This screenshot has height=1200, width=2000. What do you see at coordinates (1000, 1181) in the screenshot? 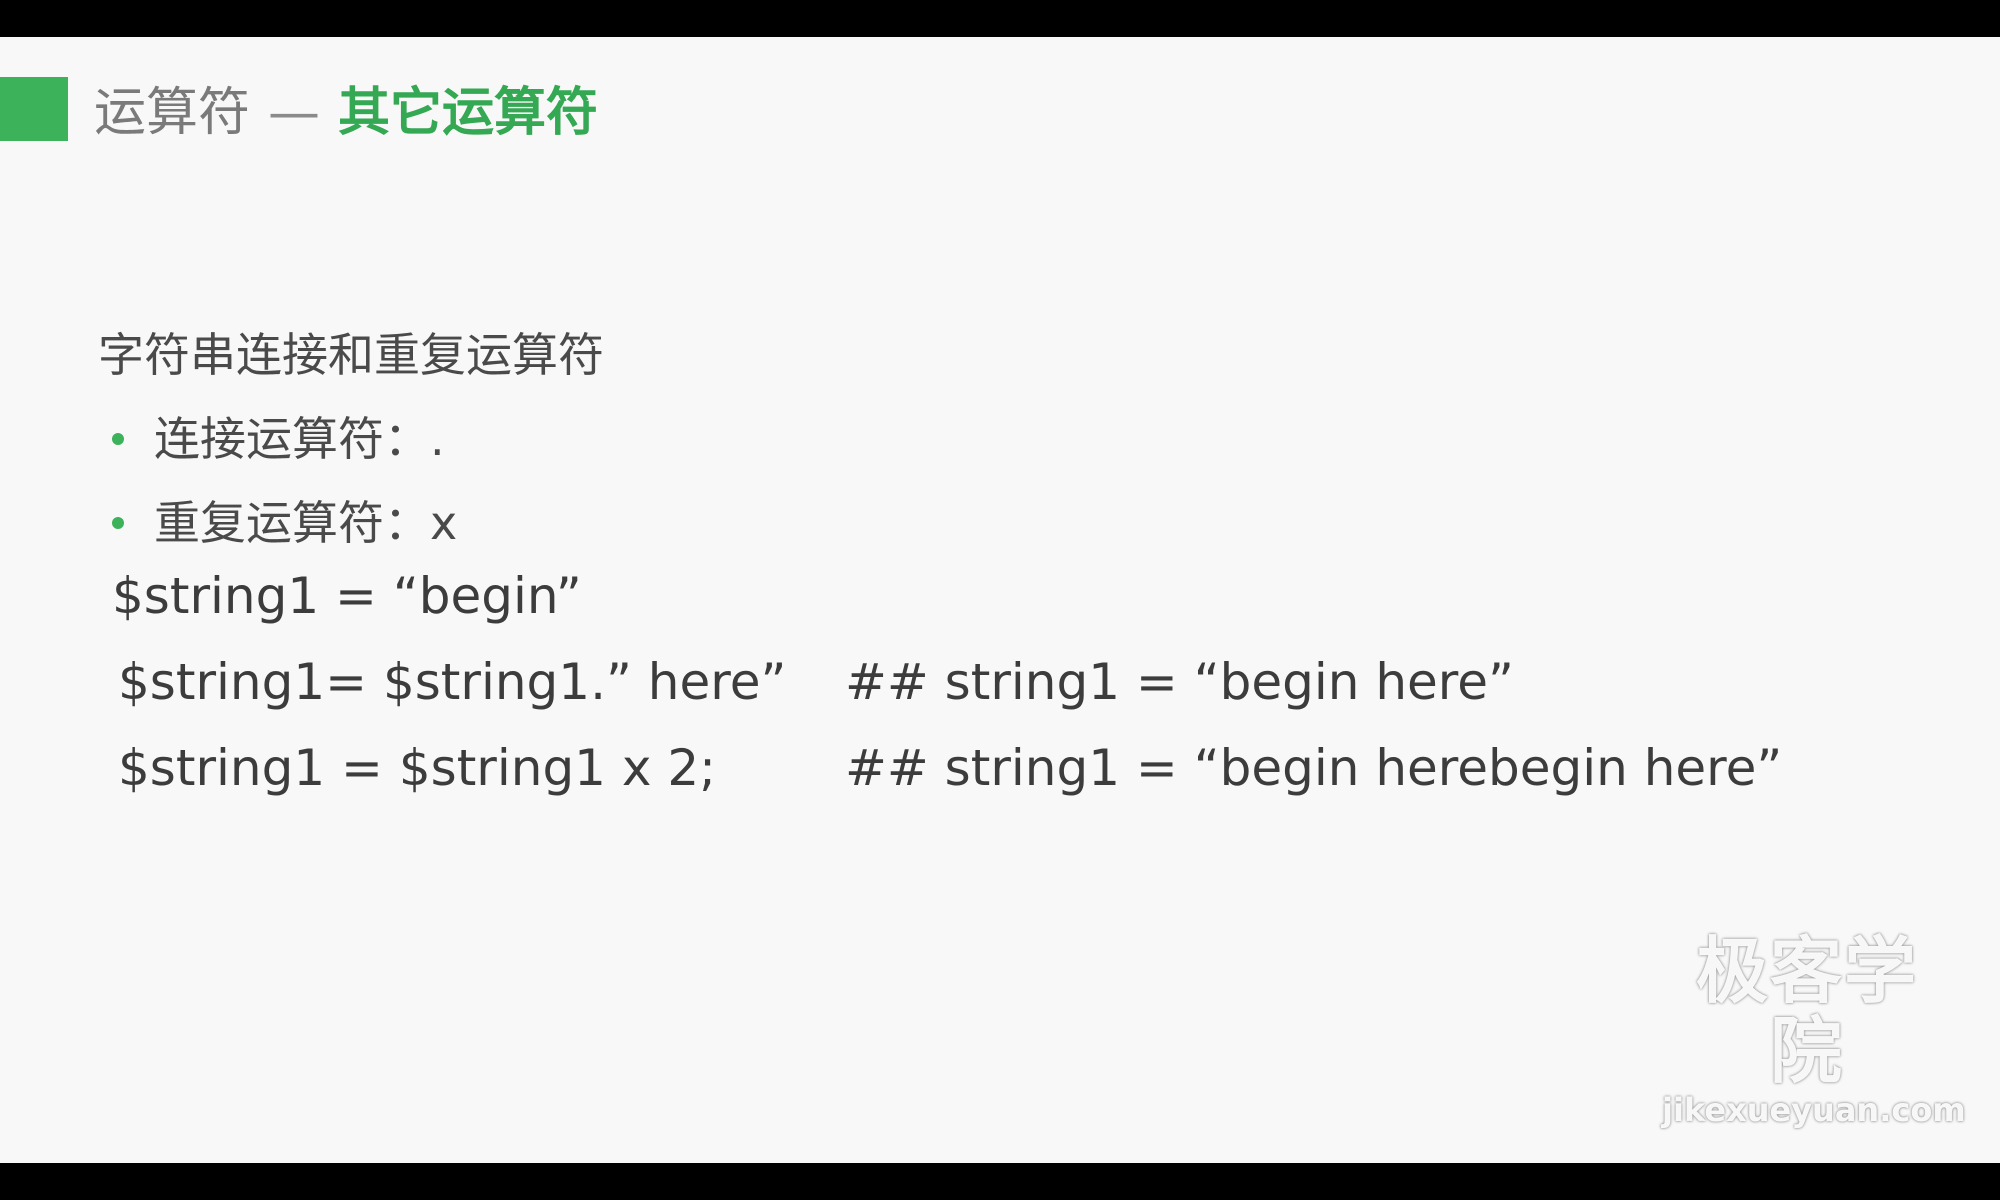
I see `letterbox-bottom` at bounding box center [1000, 1181].